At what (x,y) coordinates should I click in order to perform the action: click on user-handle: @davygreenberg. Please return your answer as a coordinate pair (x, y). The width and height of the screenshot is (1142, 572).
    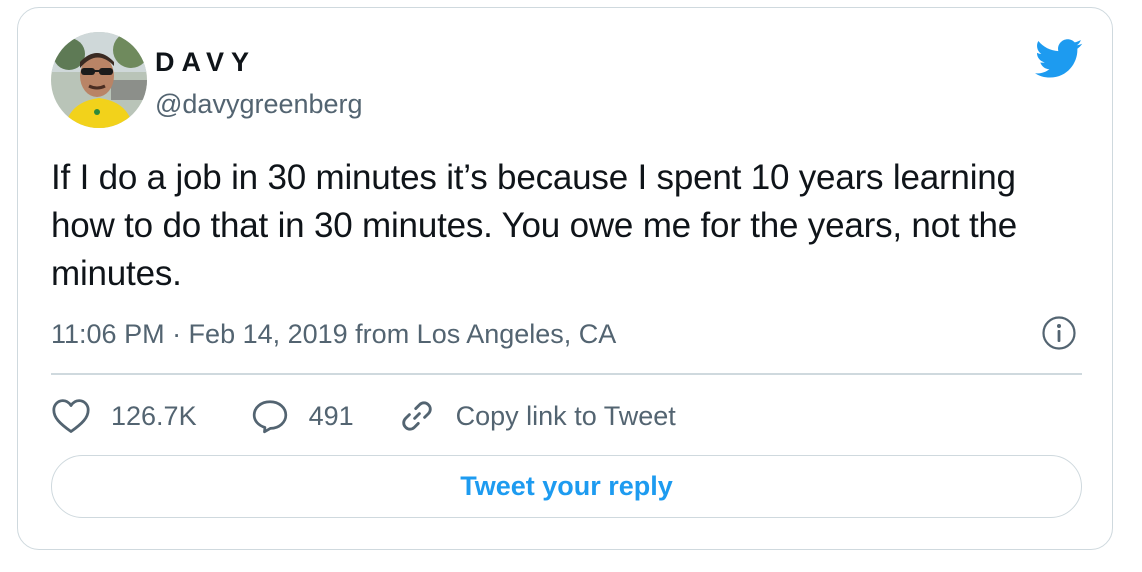
    Looking at the image, I should click on (259, 104).